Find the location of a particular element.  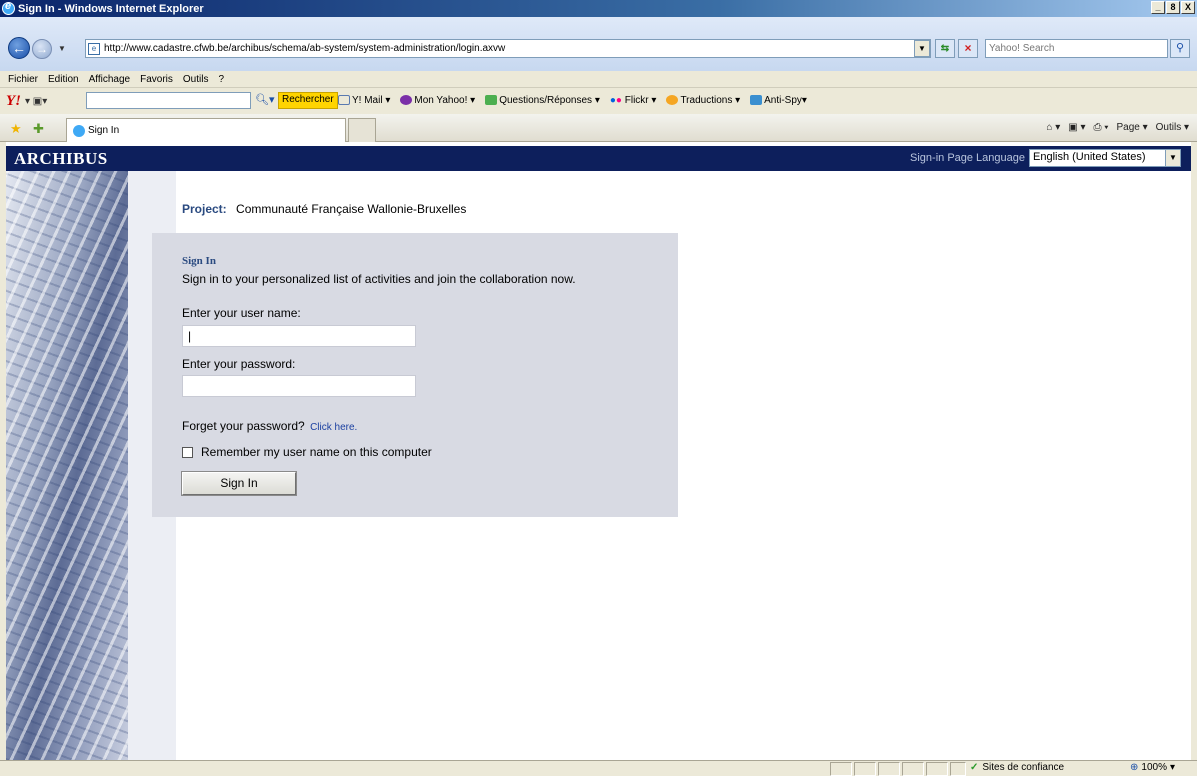

search-icon: ⚲ is located at coordinates (1180, 48).